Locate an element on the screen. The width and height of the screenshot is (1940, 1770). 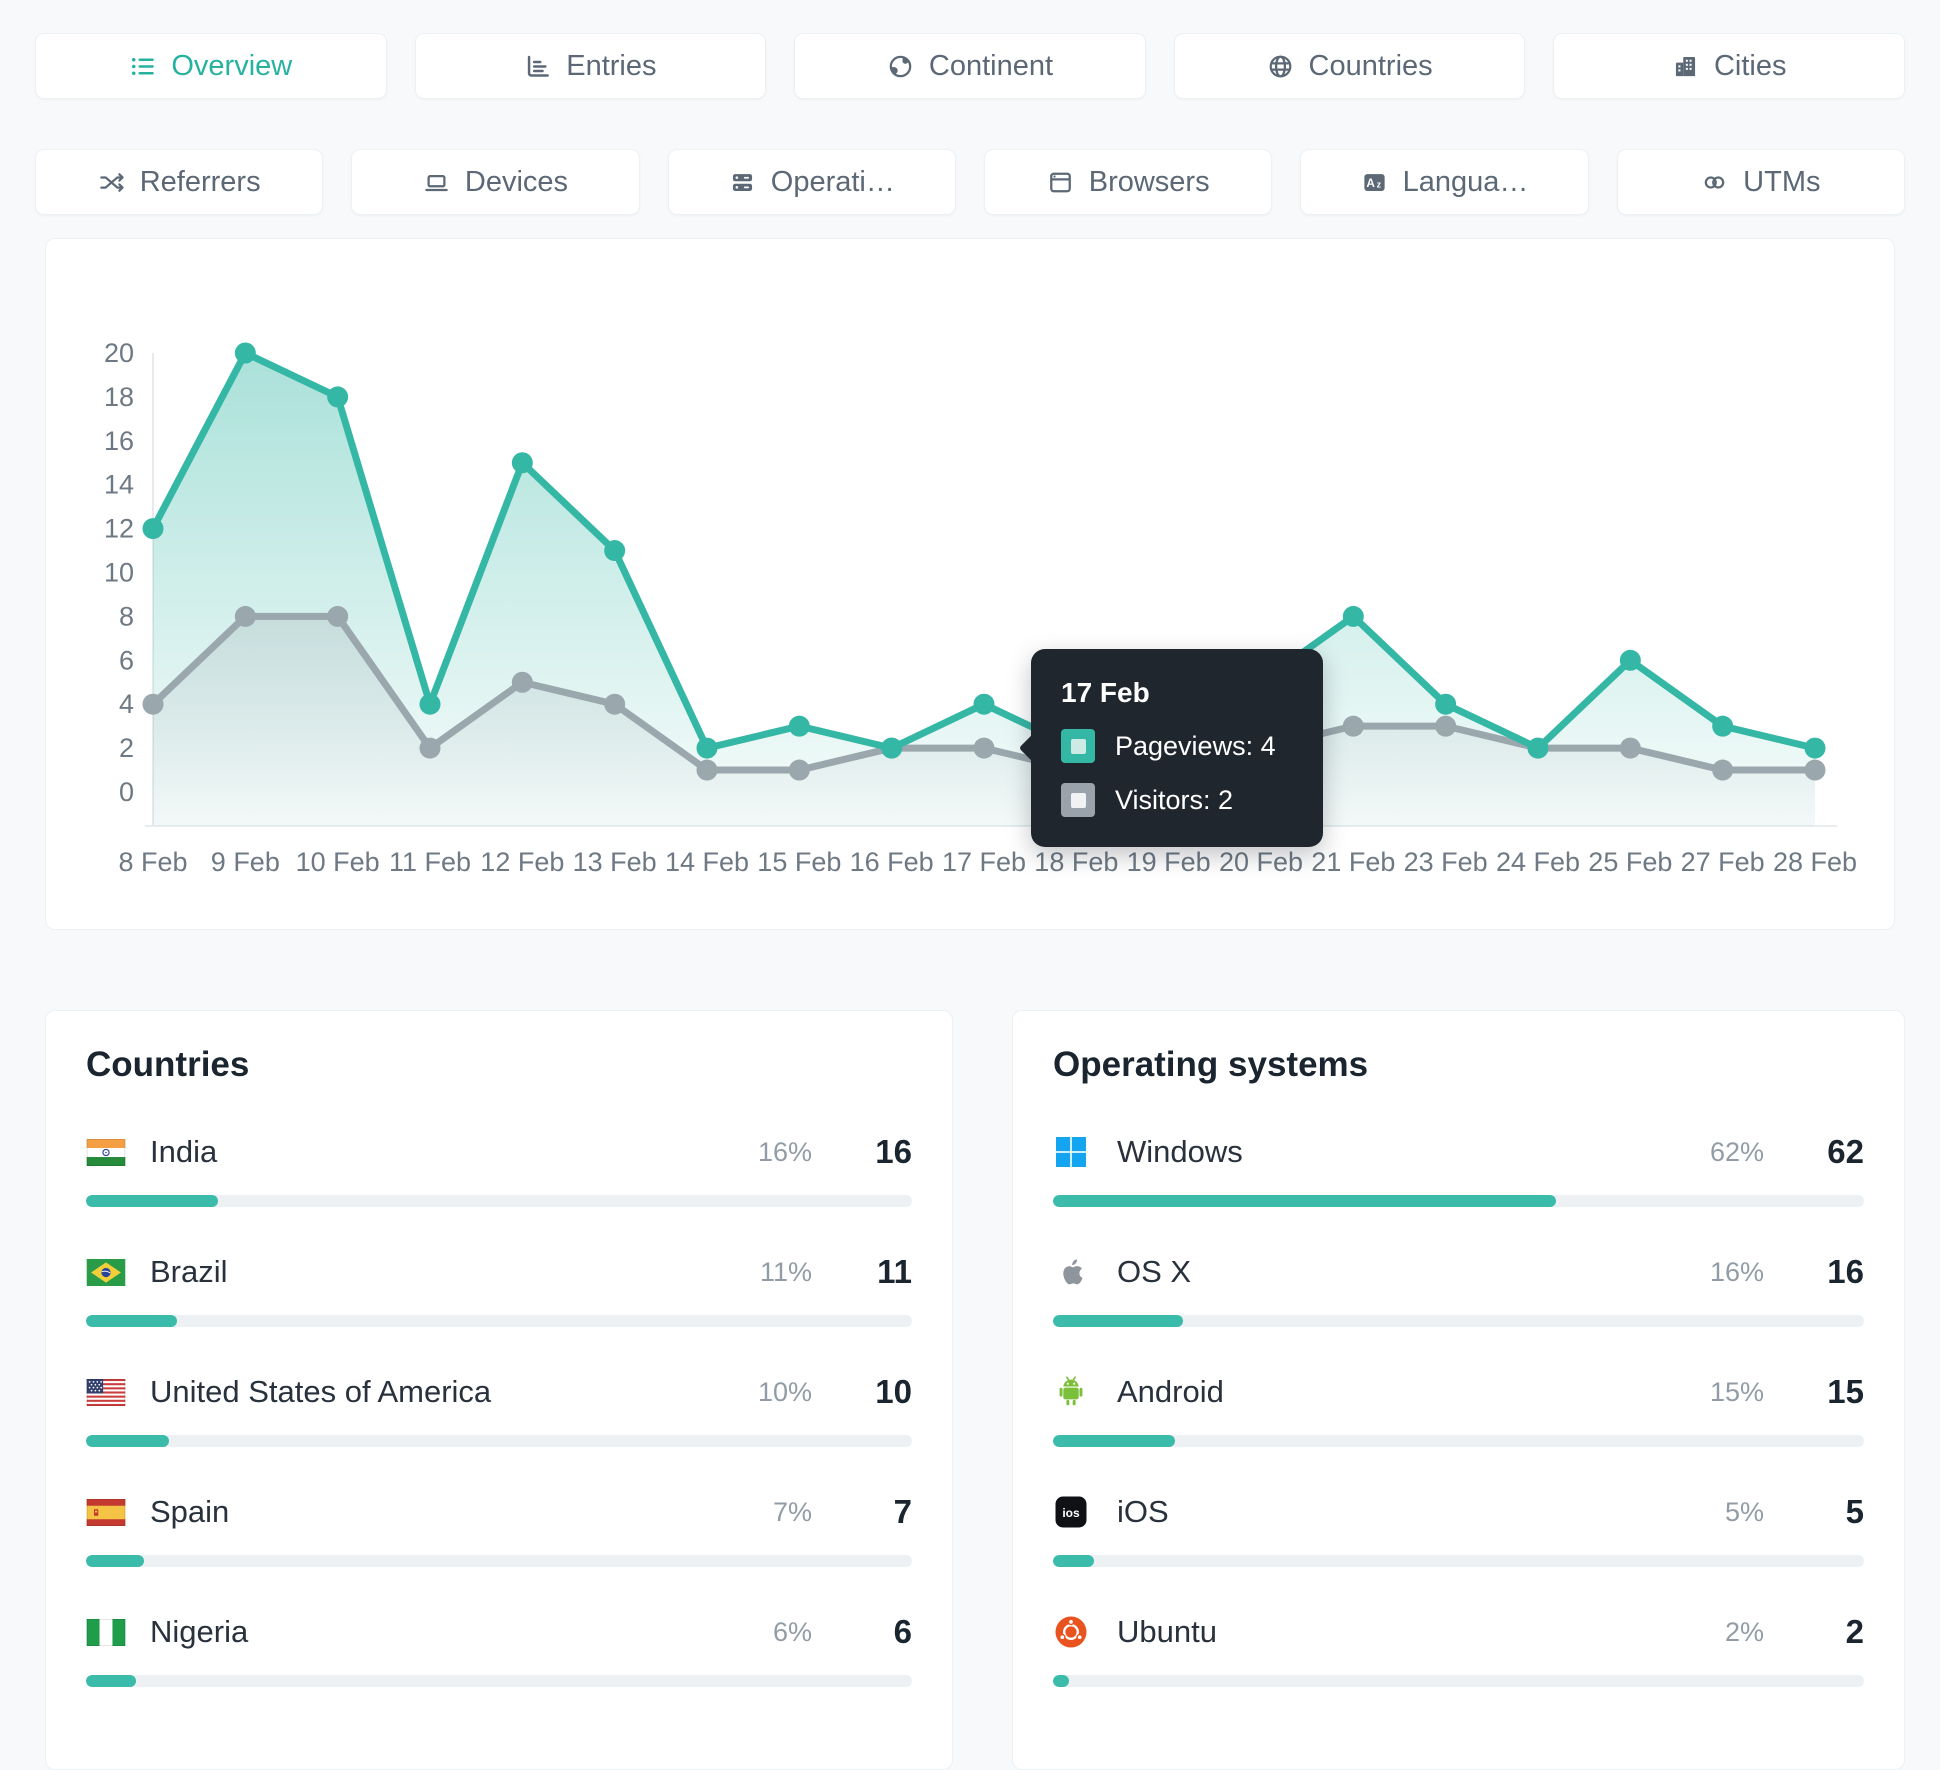
tab-browsers: Browsers is located at coordinates (1128, 182).